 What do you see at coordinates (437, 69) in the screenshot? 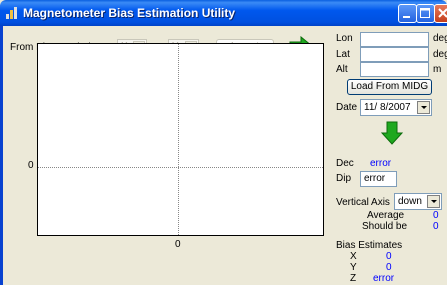
I see `alt-unit: m` at bounding box center [437, 69].